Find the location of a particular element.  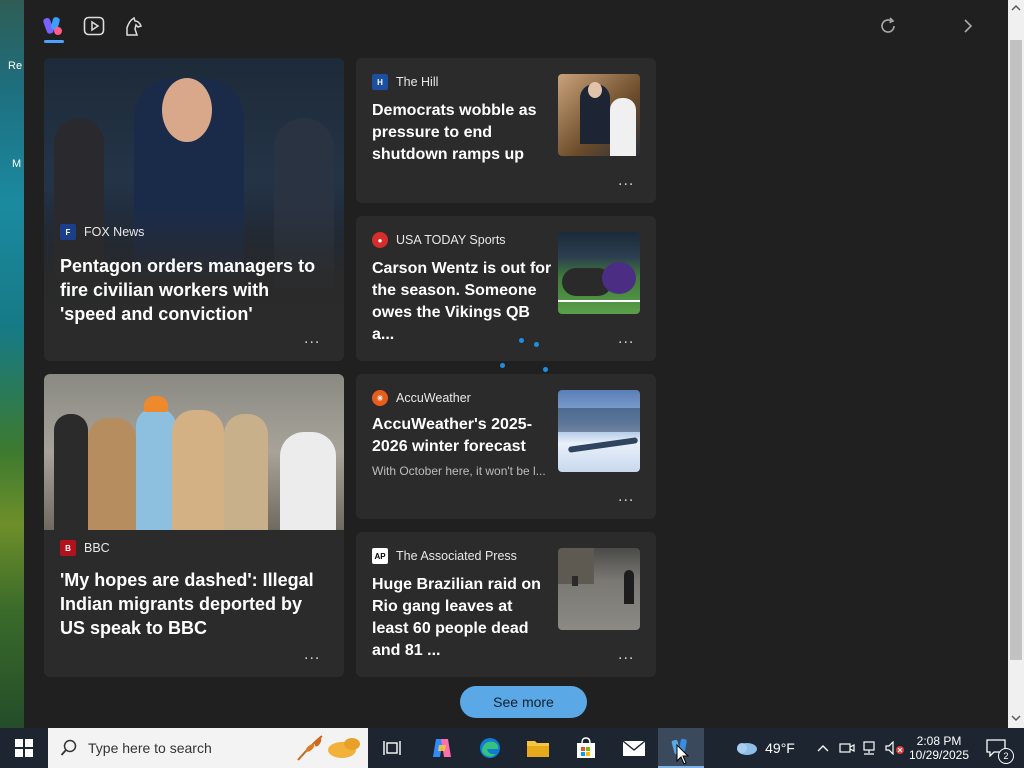

clock: 2:08 PM 10/29/2025 is located at coordinates (939, 748).